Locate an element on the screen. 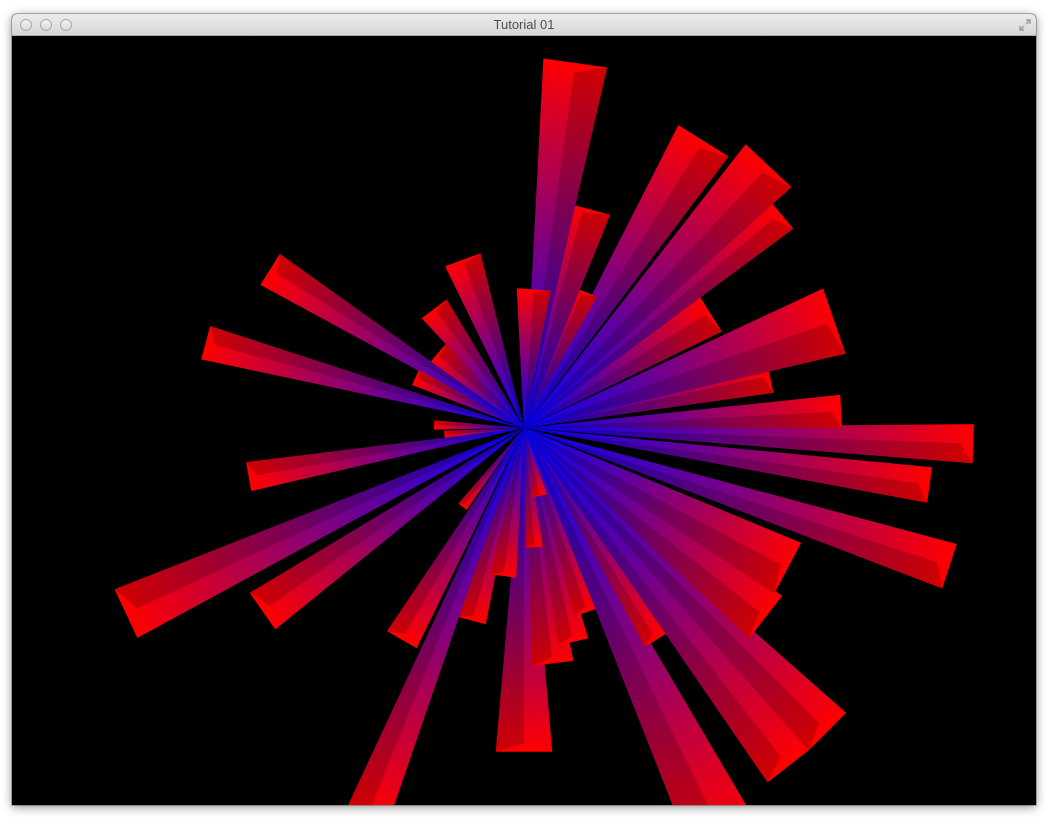  window-title: Tutorial 01 is located at coordinates (524, 24).